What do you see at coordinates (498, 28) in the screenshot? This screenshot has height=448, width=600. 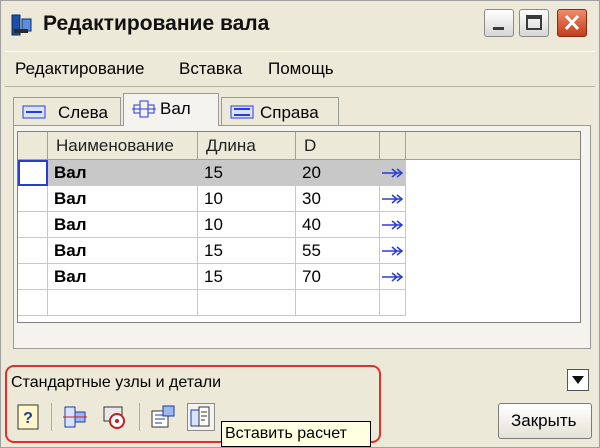 I see `minimize-icon` at bounding box center [498, 28].